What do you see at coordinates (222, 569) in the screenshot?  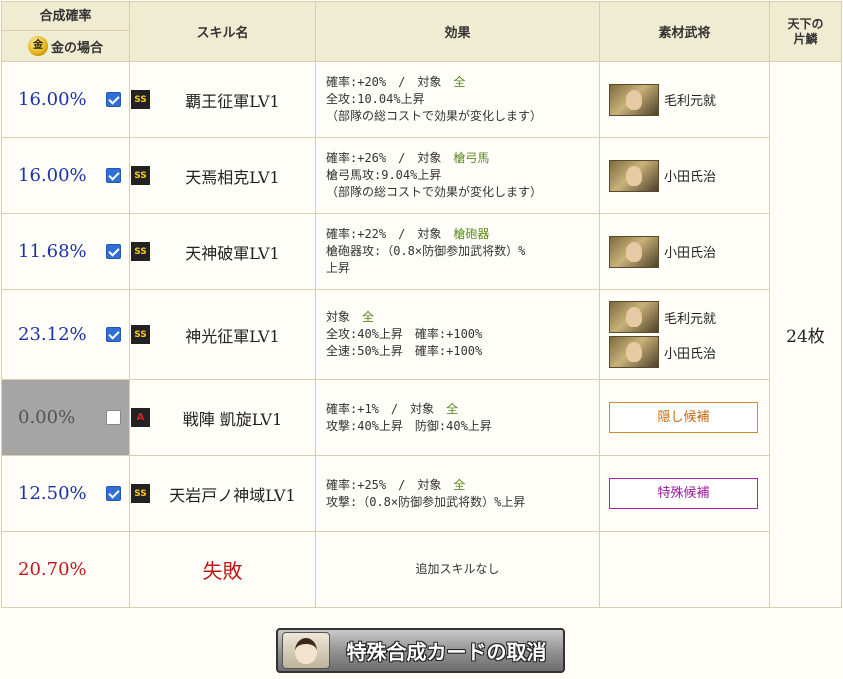 I see `fail-label: 失敗` at bounding box center [222, 569].